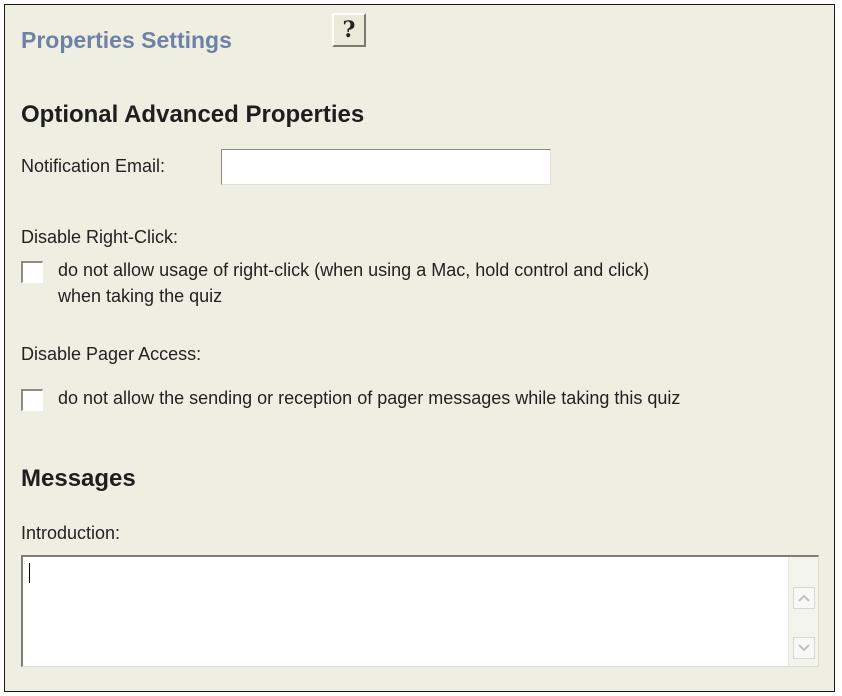 This screenshot has width=842, height=696. What do you see at coordinates (32, 400) in the screenshot?
I see `disable-pager-checkbox` at bounding box center [32, 400].